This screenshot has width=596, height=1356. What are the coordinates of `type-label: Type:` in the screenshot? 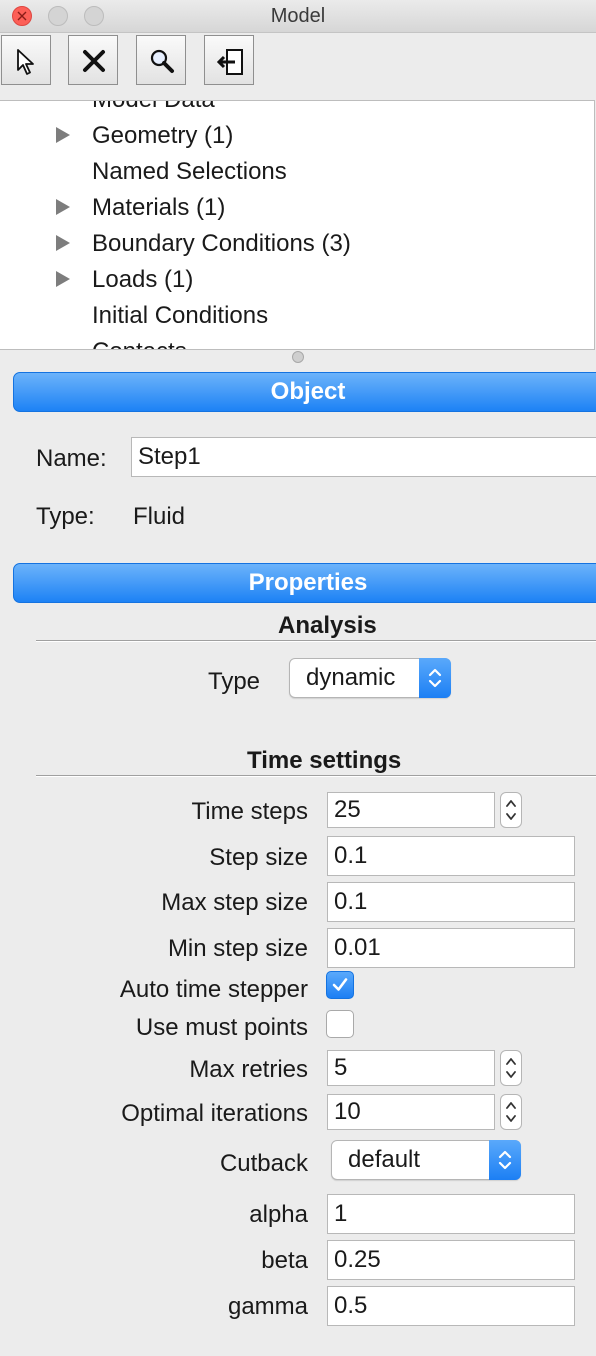 It's located at (65, 516).